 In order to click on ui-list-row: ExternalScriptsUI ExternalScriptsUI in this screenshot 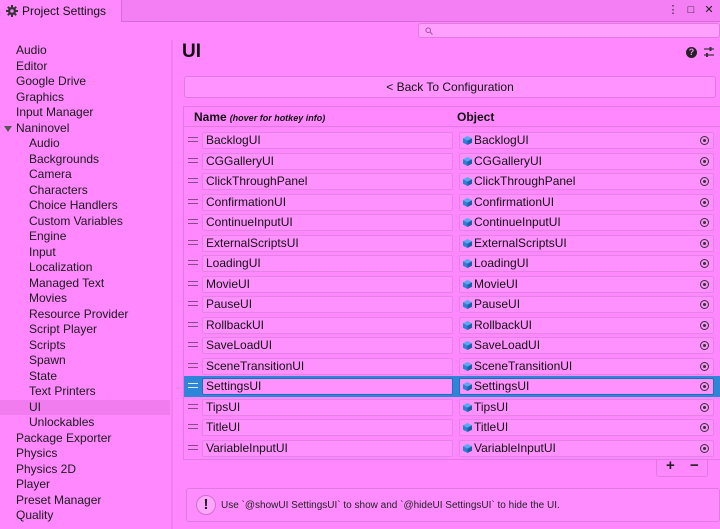, I will do `click(452, 243)`.